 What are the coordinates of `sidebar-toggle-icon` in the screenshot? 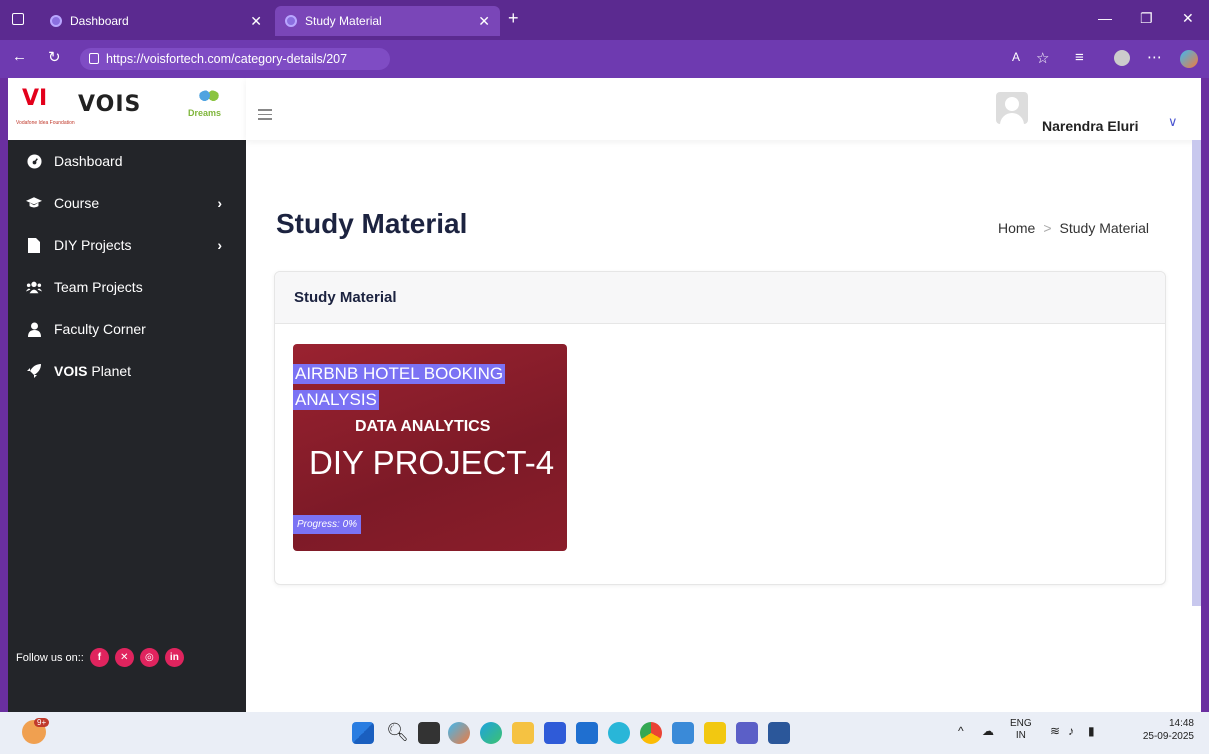 It's located at (18, 19).